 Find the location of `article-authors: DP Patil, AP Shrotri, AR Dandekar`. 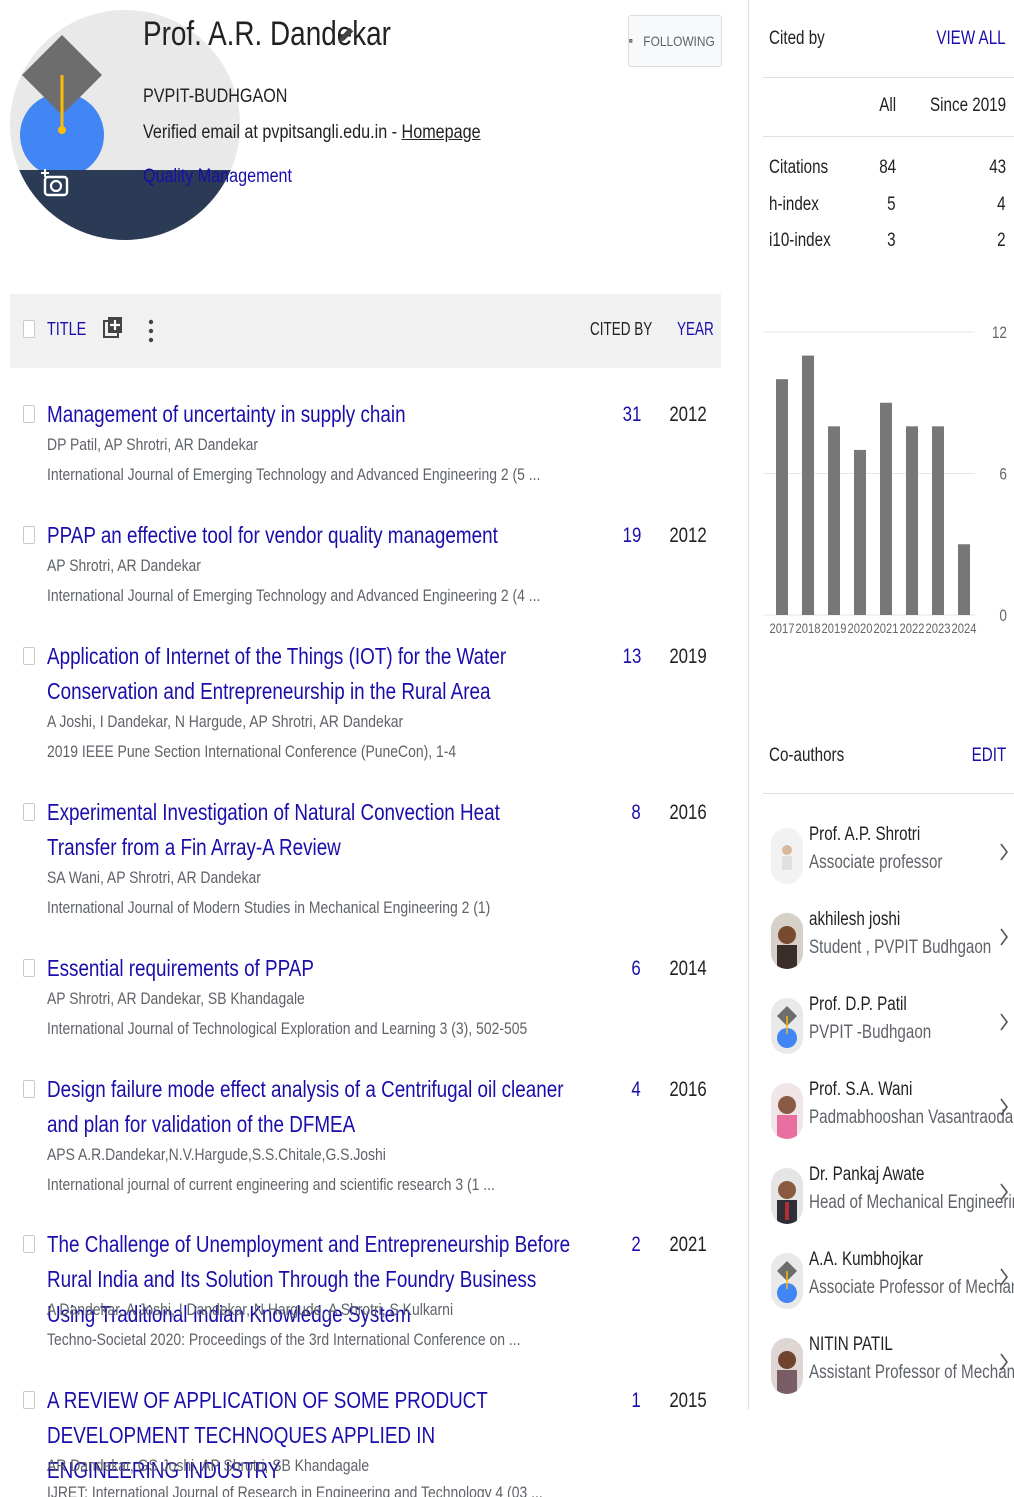

article-authors: DP Patil, AP Shrotri, AR Dandekar is located at coordinates (153, 444).